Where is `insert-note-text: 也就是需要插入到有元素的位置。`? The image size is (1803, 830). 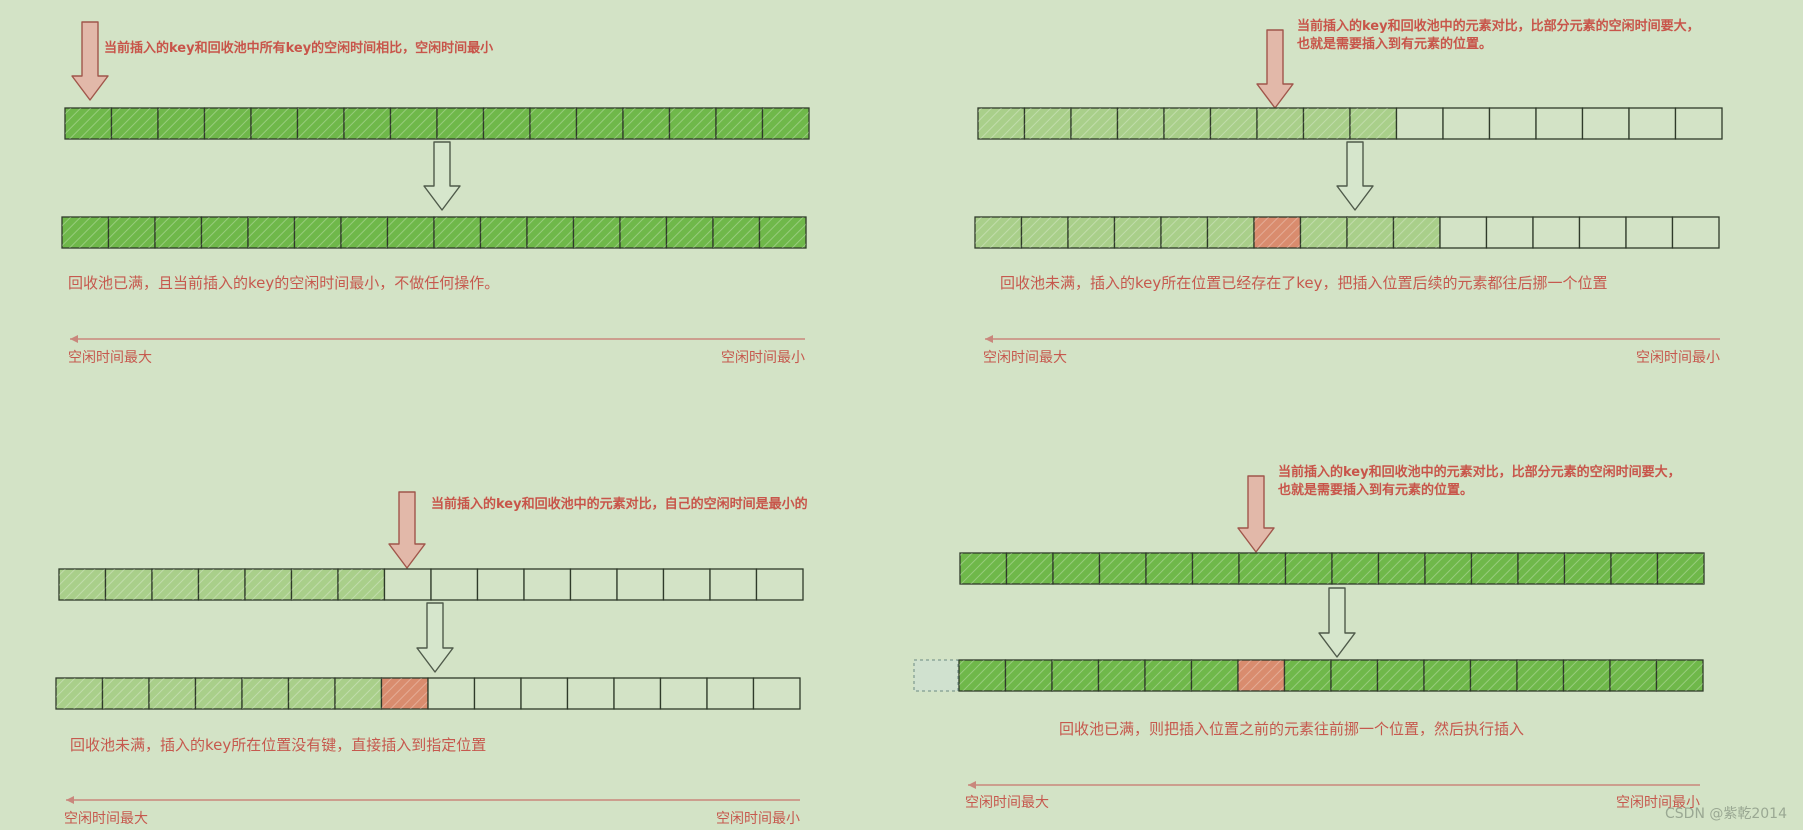 insert-note-text: 也就是需要插入到有元素的位置。 is located at coordinates (1375, 490).